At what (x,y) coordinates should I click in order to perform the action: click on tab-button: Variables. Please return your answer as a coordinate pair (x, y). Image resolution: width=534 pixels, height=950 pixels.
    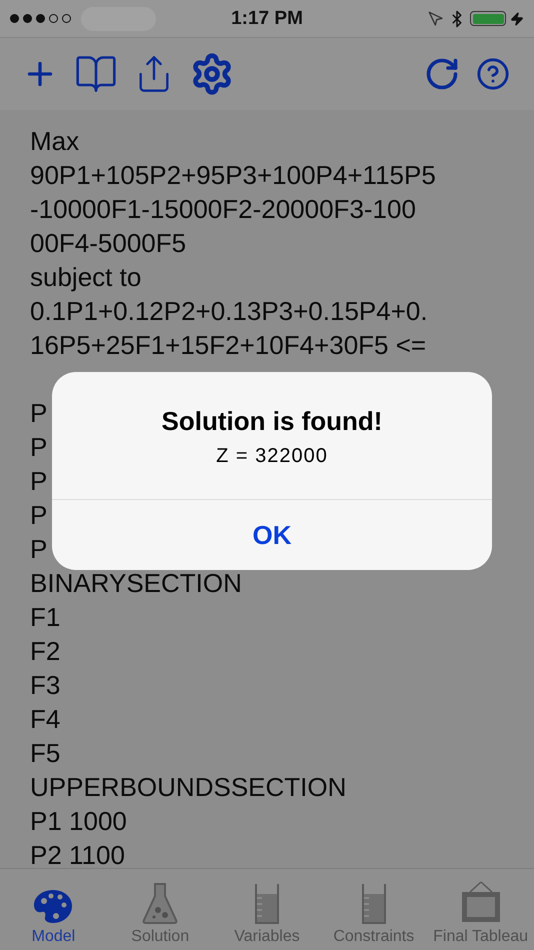
    Looking at the image, I should click on (267, 909).